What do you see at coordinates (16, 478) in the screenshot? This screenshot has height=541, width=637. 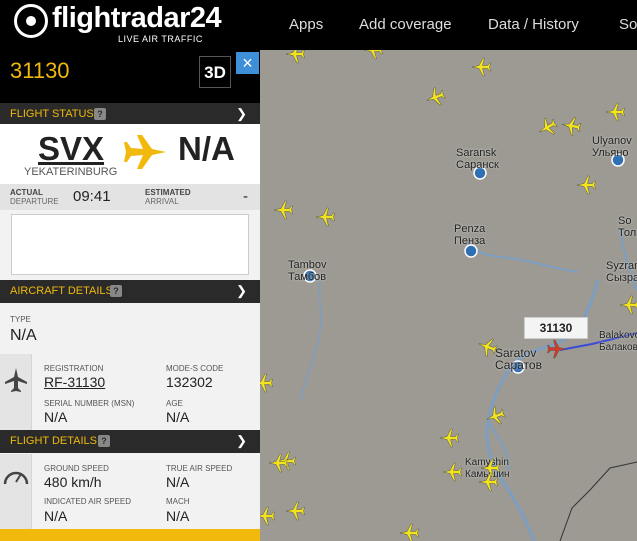 I see `speedometer-icon` at bounding box center [16, 478].